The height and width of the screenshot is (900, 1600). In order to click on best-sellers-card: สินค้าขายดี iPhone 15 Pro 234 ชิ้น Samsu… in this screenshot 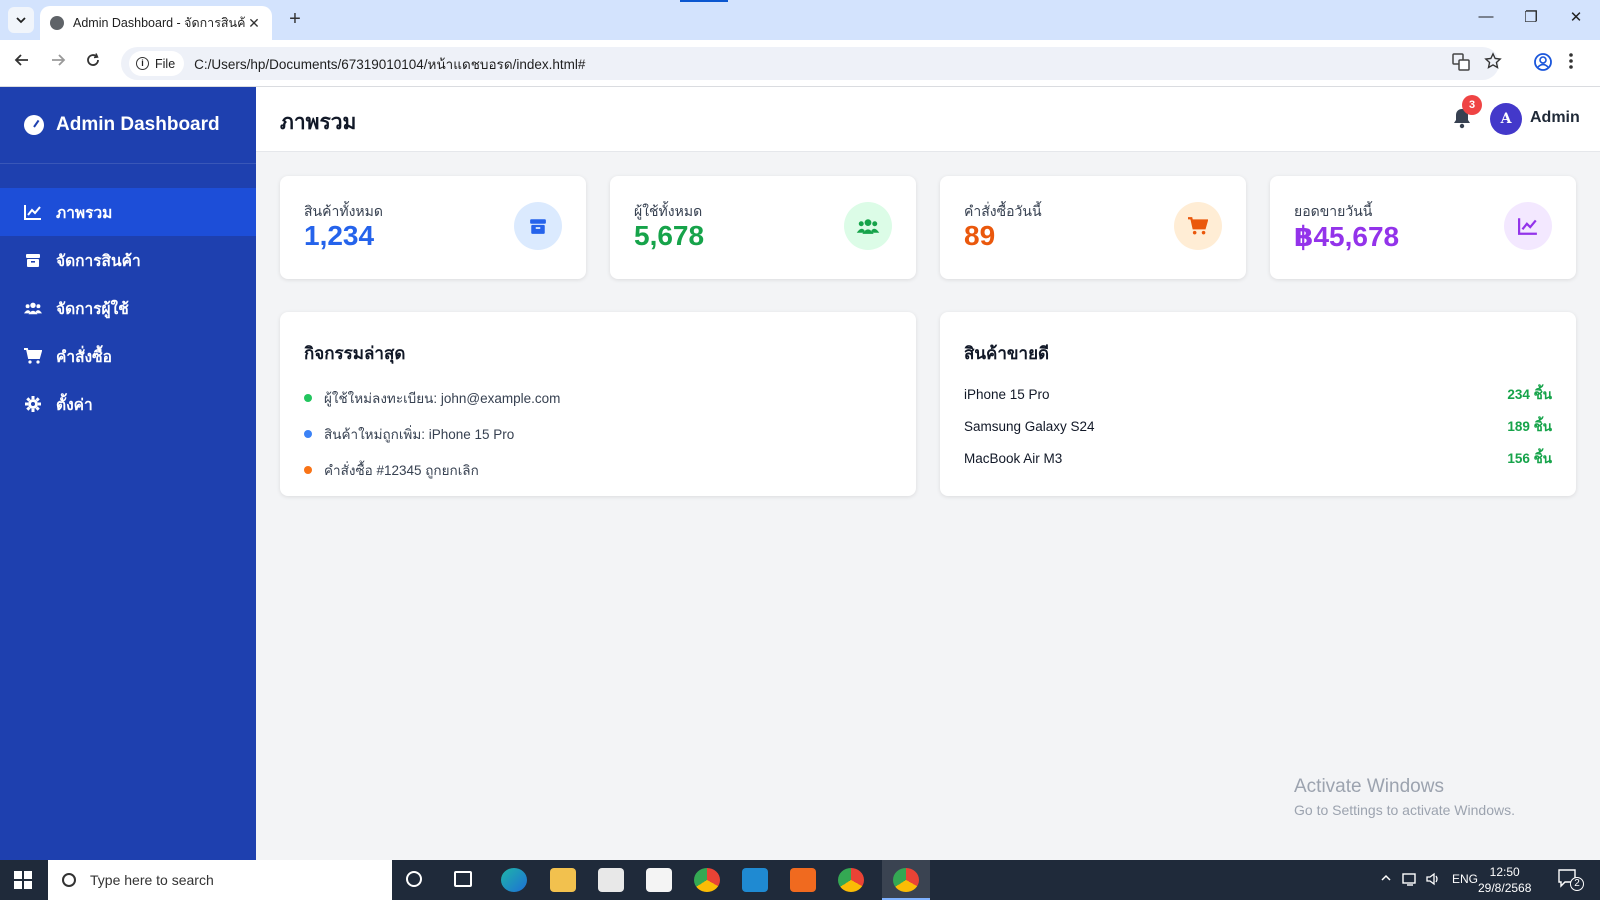, I will do `click(1258, 404)`.